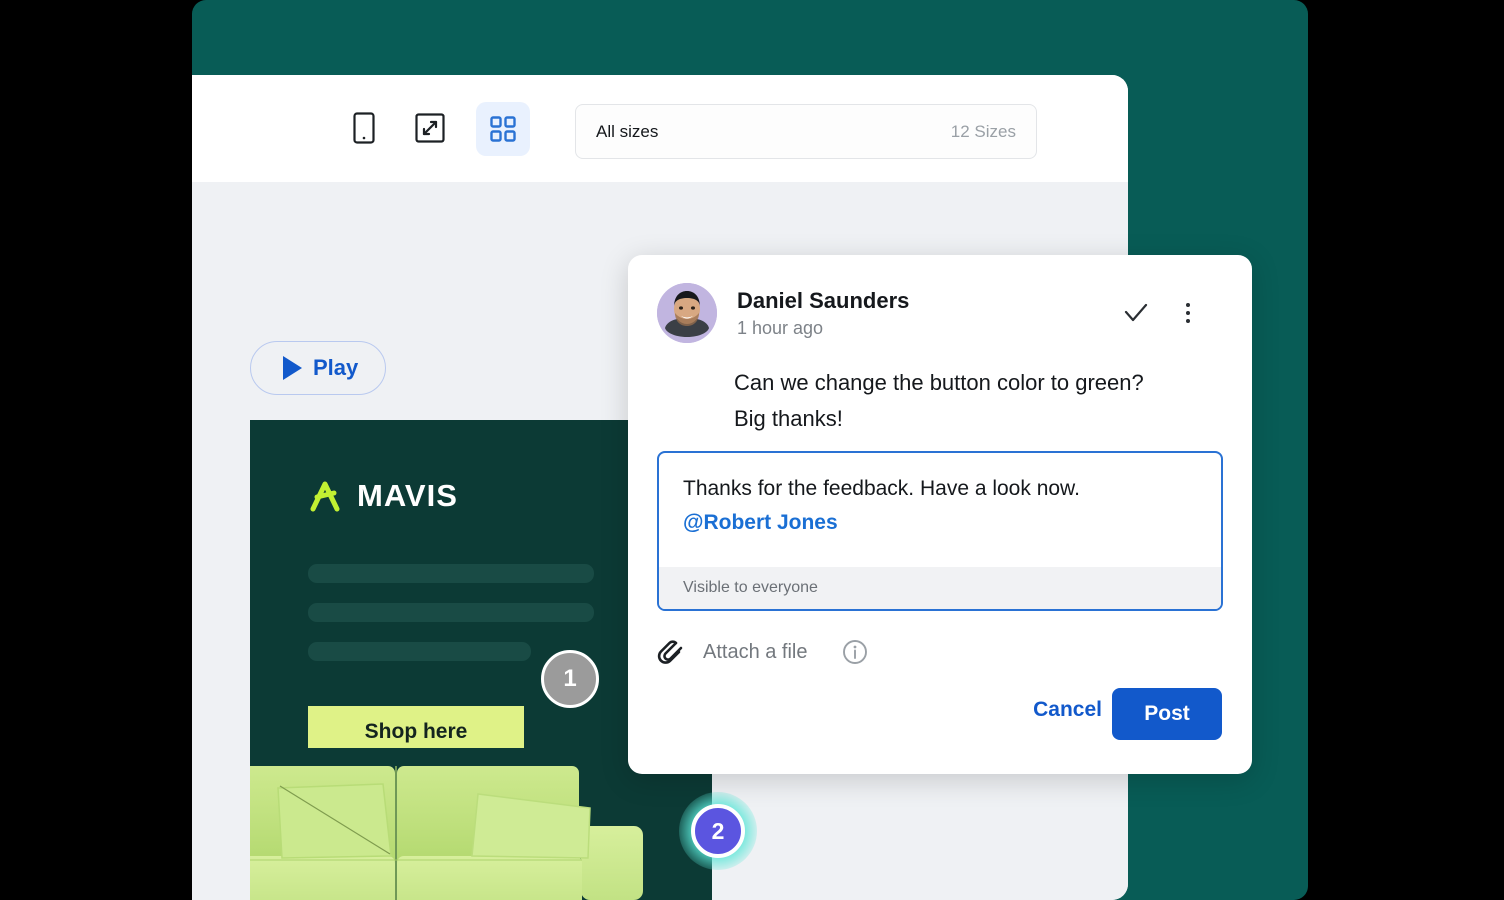  Describe the element at coordinates (940, 523) in the screenshot. I see `reply-mention: @Robert Jones` at that location.